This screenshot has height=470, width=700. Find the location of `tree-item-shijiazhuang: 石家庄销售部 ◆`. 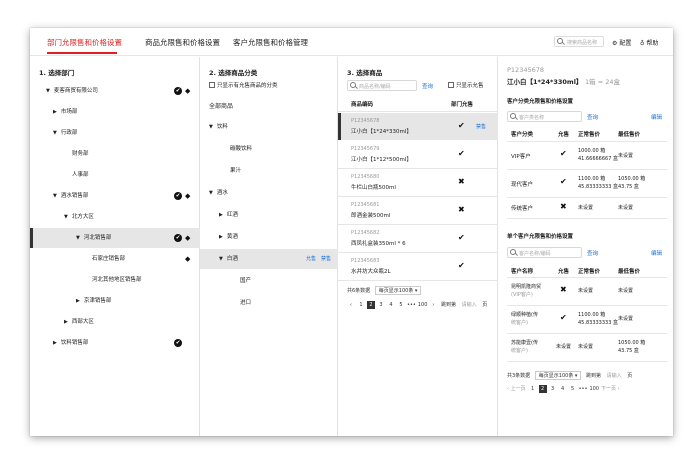

tree-item-shijiazhuang: 石家庄销售部 ◆ is located at coordinates (115, 259).